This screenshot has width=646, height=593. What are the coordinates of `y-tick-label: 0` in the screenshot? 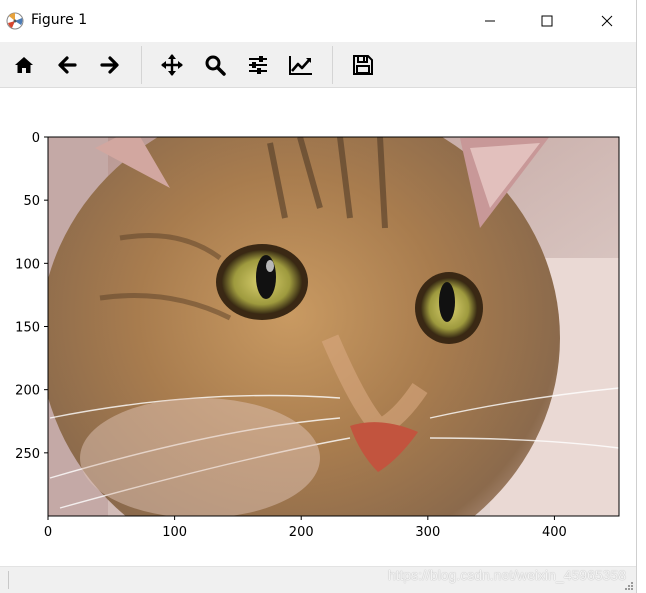 It's located at (36, 138).